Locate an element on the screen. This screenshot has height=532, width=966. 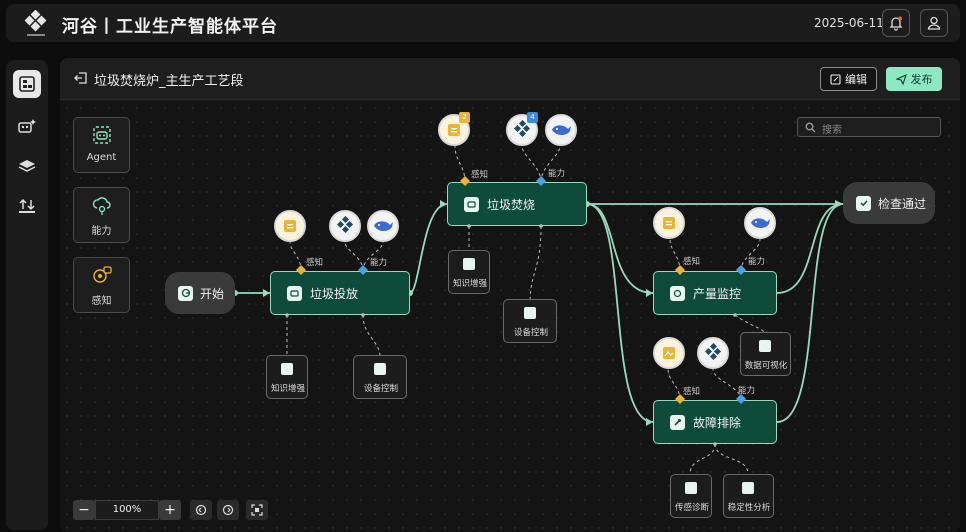
date-display: 2025-06-11 is located at coordinates (849, 23).